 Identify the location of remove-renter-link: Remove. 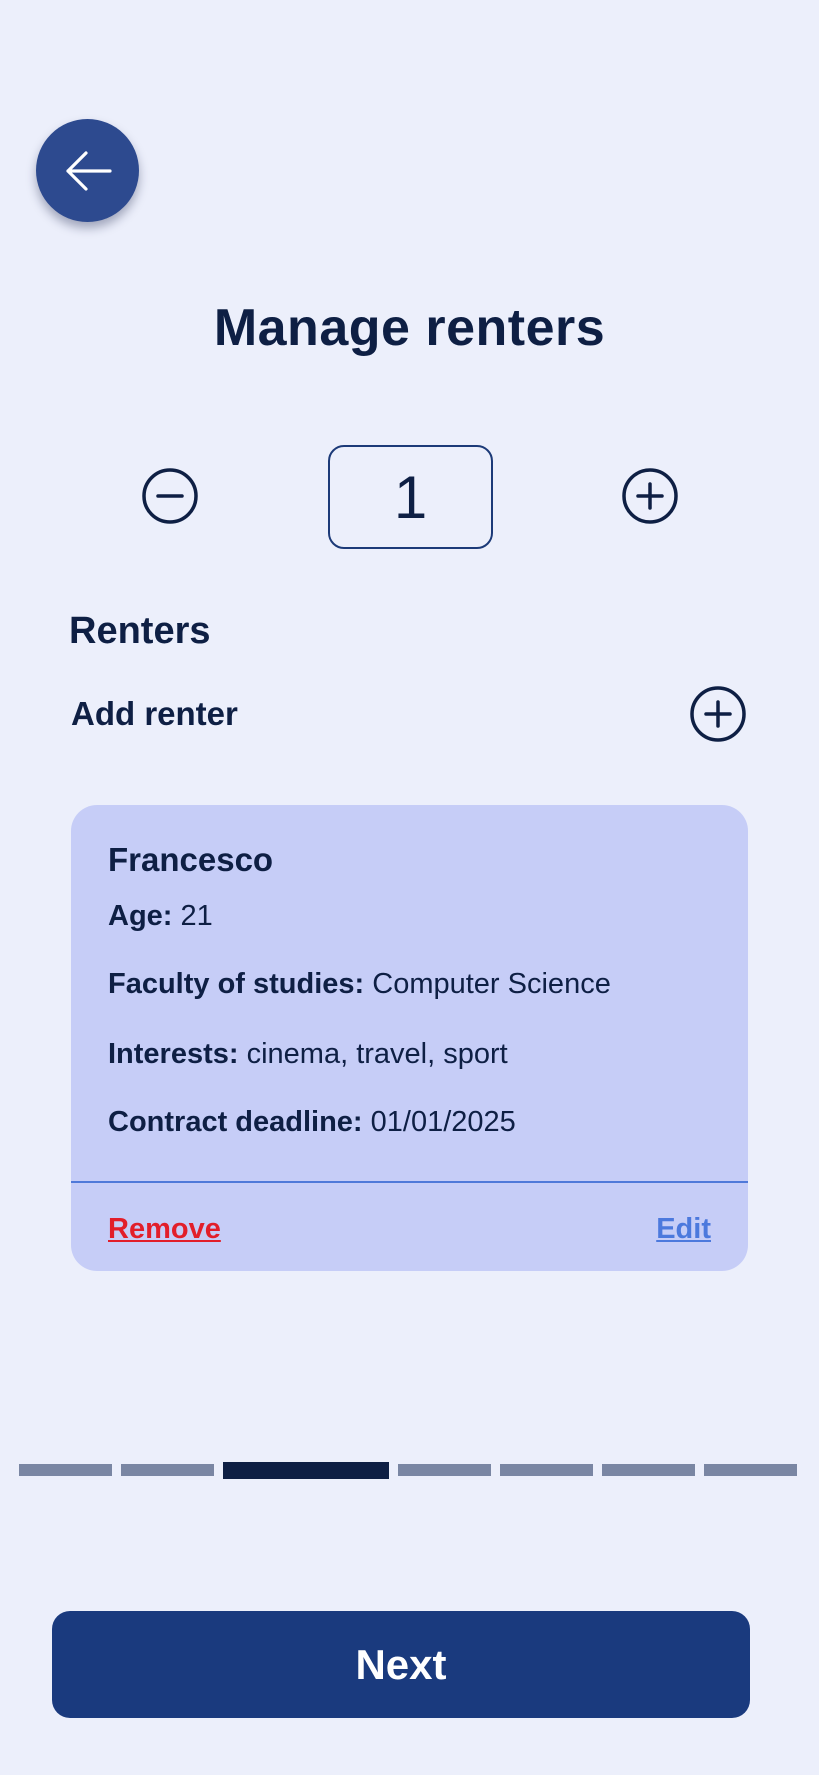
(164, 1229).